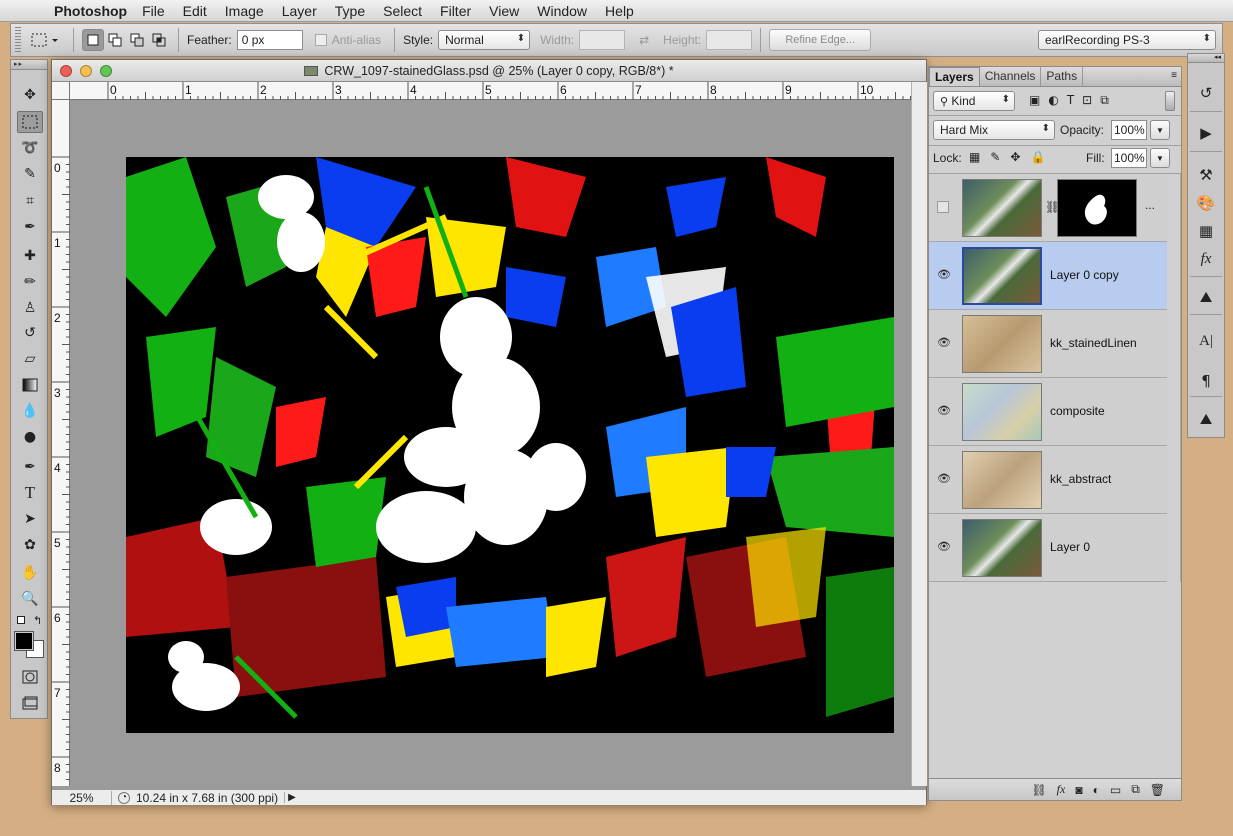 The width and height of the screenshot is (1233, 836). Describe the element at coordinates (1084, 275) in the screenshot. I see `layer-name: Layer 0 copy` at that location.